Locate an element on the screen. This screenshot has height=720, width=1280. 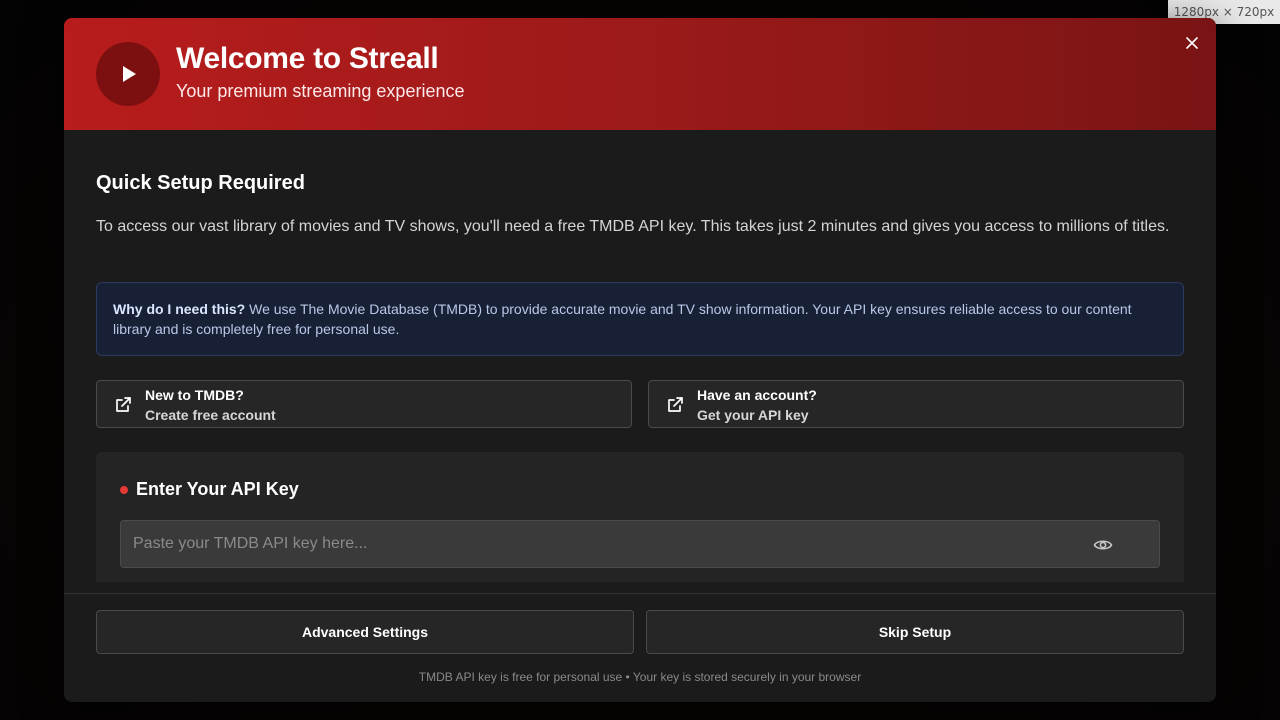
close-button is located at coordinates (1192, 42).